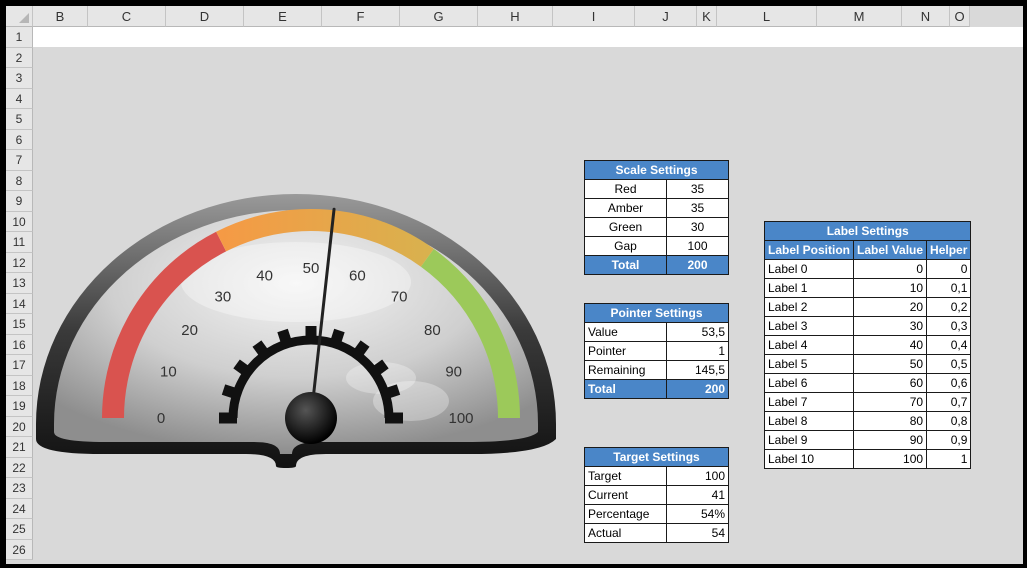  Describe the element at coordinates (161, 418) in the screenshot. I see `tick-label: 0` at that location.